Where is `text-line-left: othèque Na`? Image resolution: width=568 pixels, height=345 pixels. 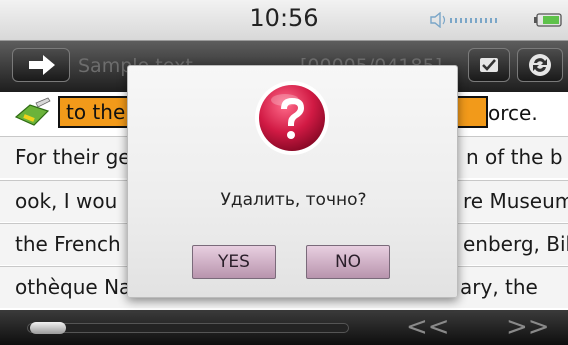
text-line-left: othèque Na is located at coordinates (73, 287).